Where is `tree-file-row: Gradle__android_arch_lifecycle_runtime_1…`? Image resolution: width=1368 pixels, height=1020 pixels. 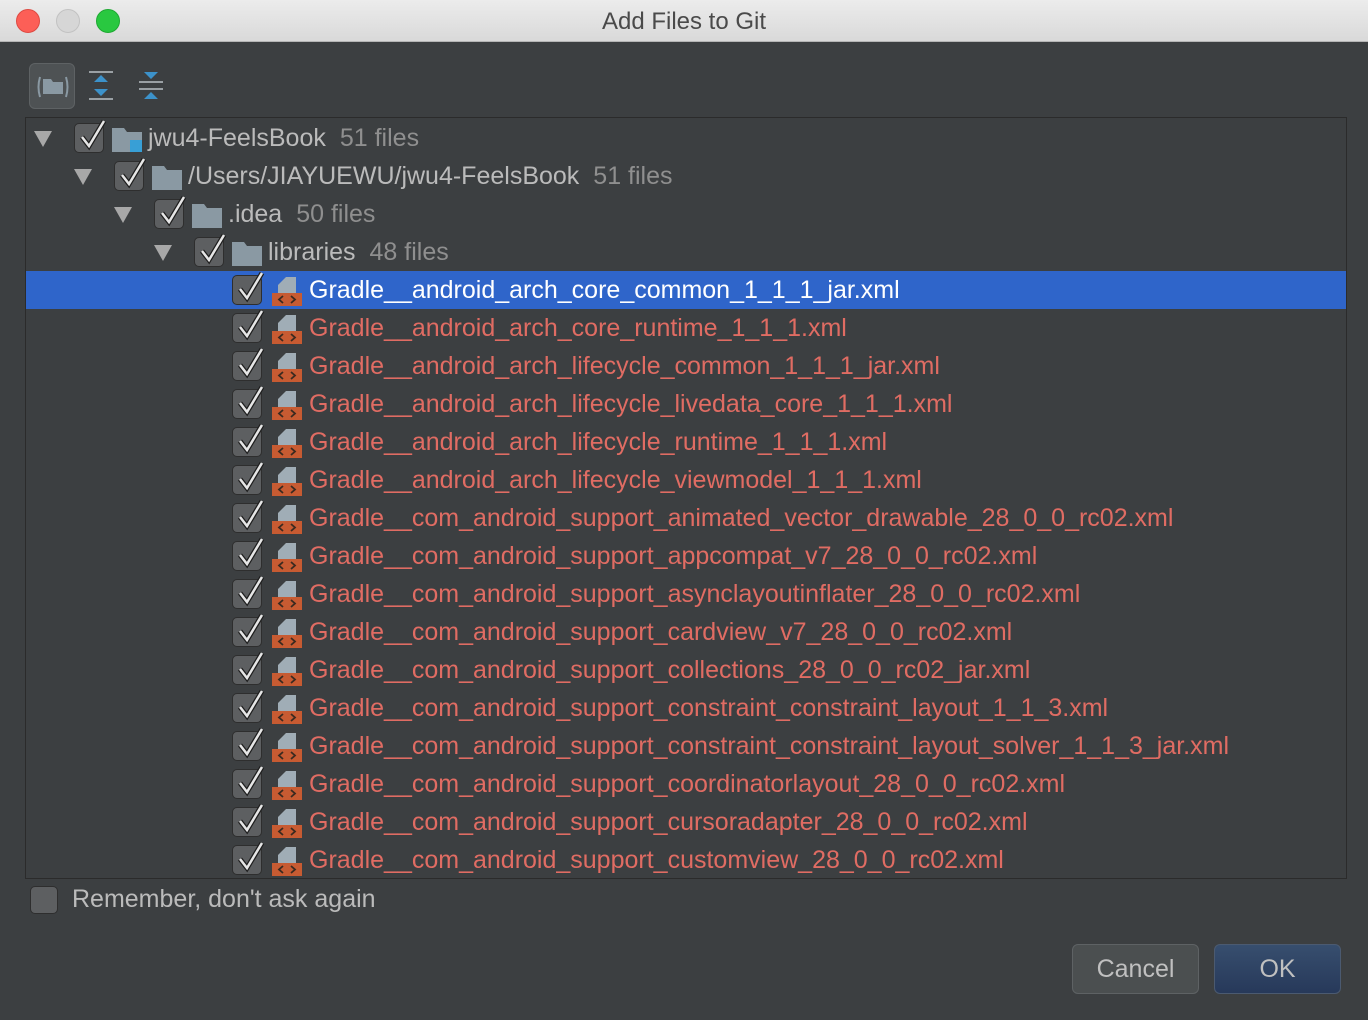
tree-file-row: Gradle__android_arch_lifecycle_runtime_1… is located at coordinates (686, 442).